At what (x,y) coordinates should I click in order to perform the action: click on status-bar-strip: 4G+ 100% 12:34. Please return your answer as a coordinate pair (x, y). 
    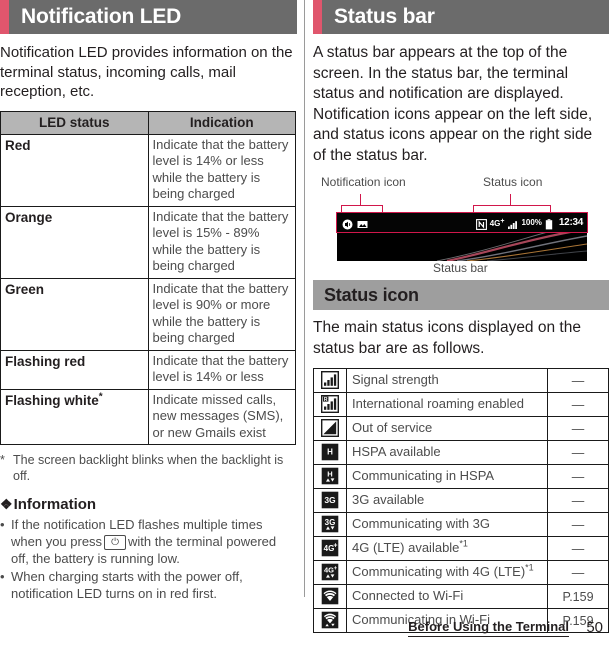
    Looking at the image, I should click on (462, 222).